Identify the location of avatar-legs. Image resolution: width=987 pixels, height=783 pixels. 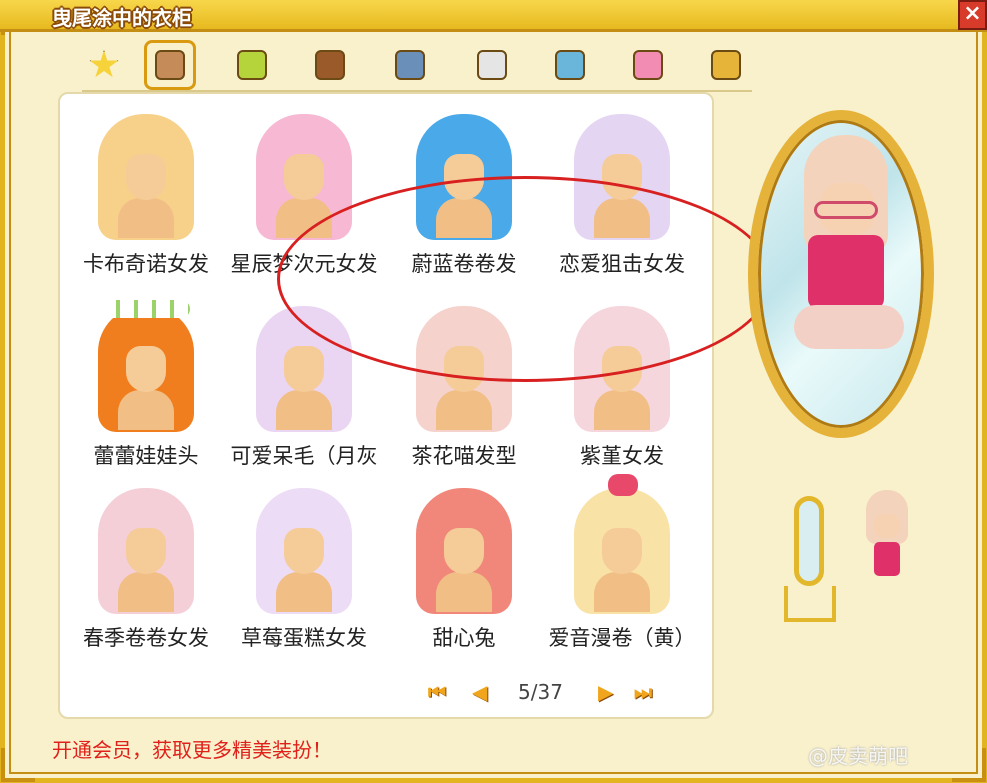
(849, 327).